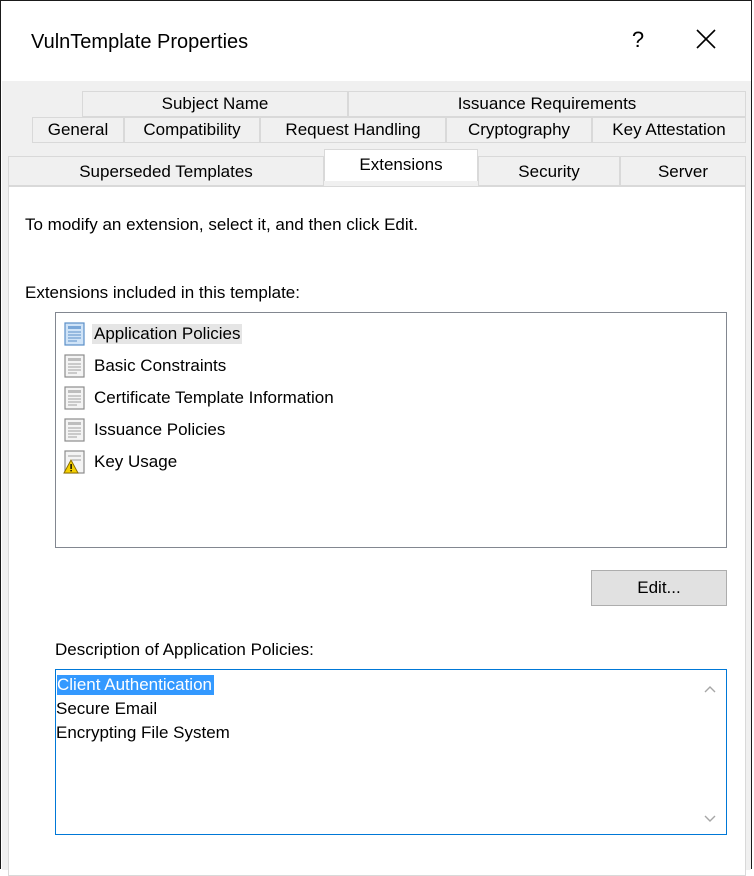  I want to click on description-line: Secure Email, so click(107, 708).